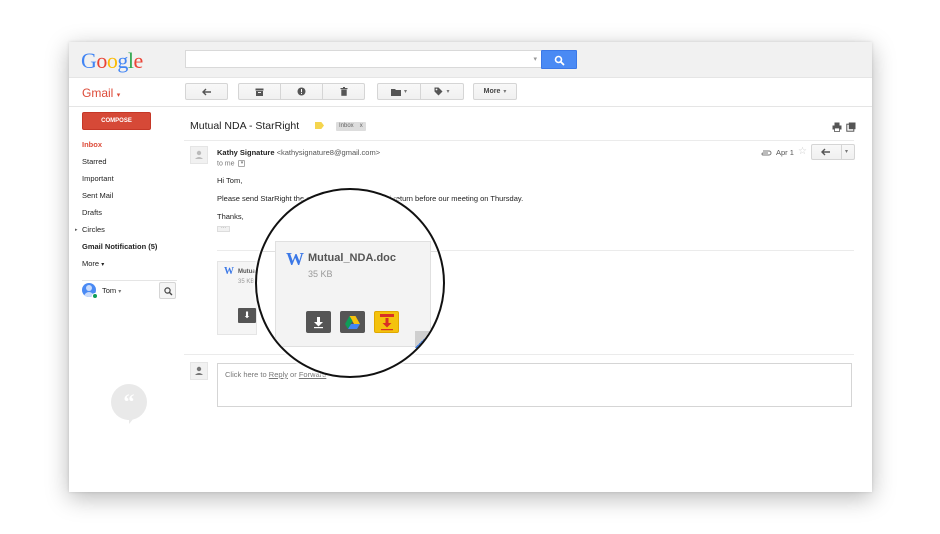 Image resolution: width=940 pixels, height=534 pixels. I want to click on download-button, so click(318, 322).